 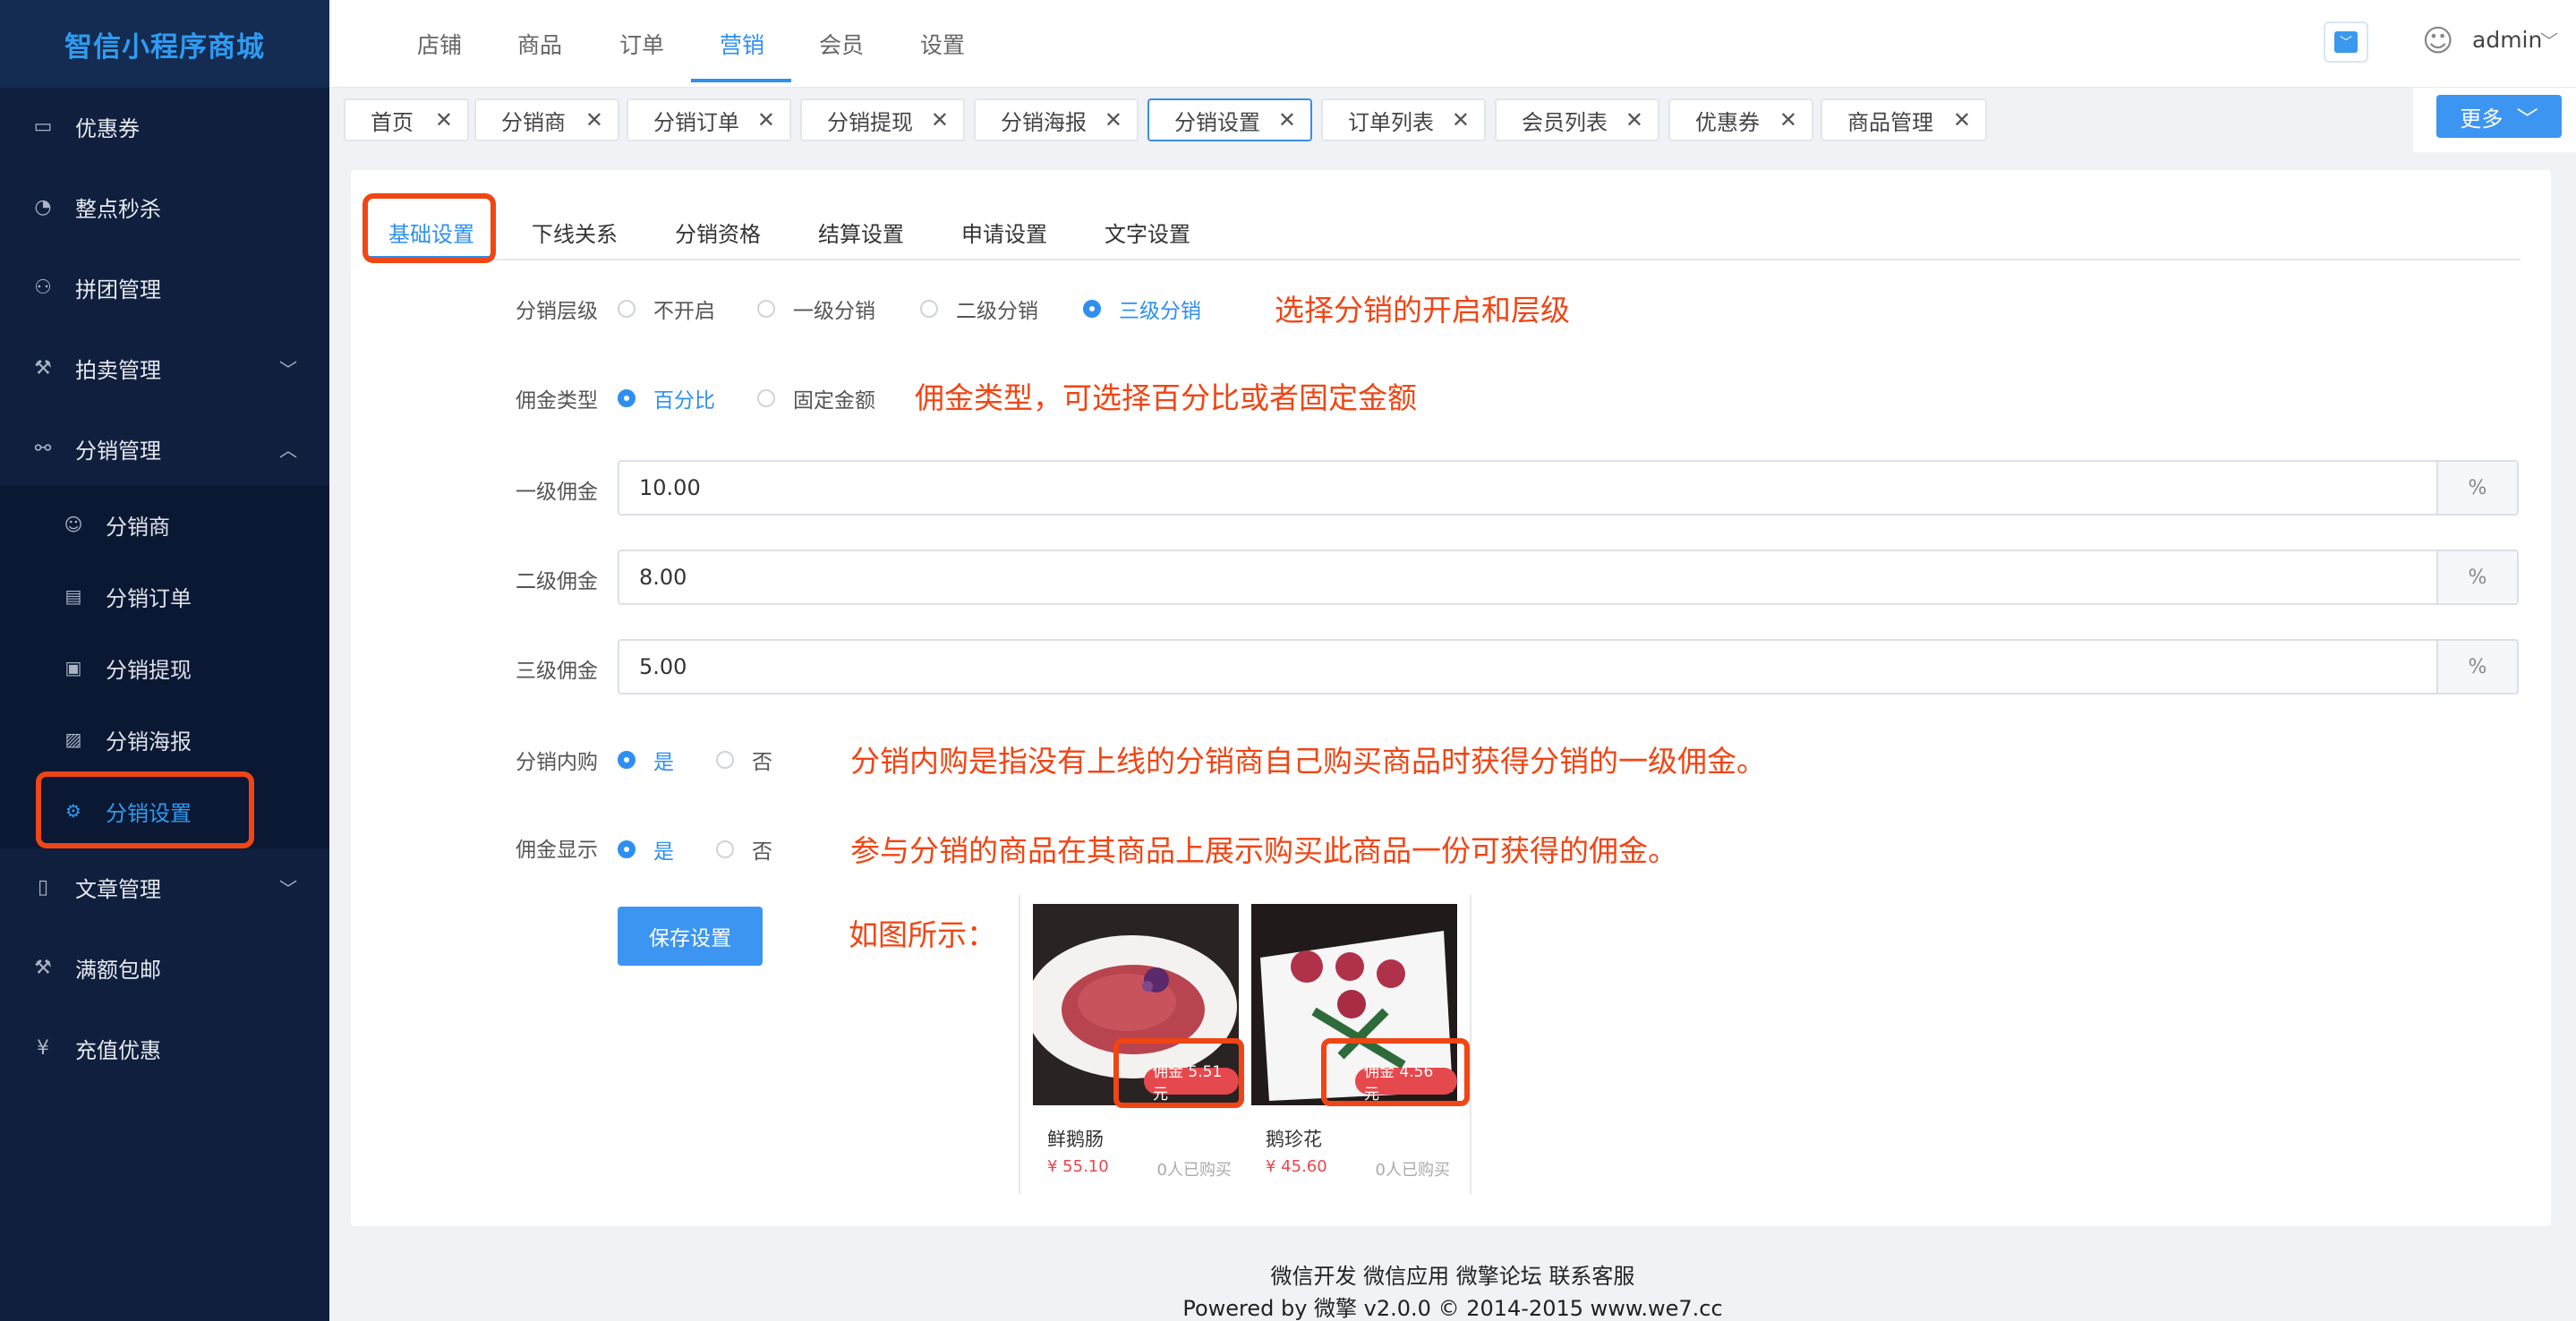 What do you see at coordinates (557, 762) in the screenshot?
I see `self-buy-label: 分销内购` at bounding box center [557, 762].